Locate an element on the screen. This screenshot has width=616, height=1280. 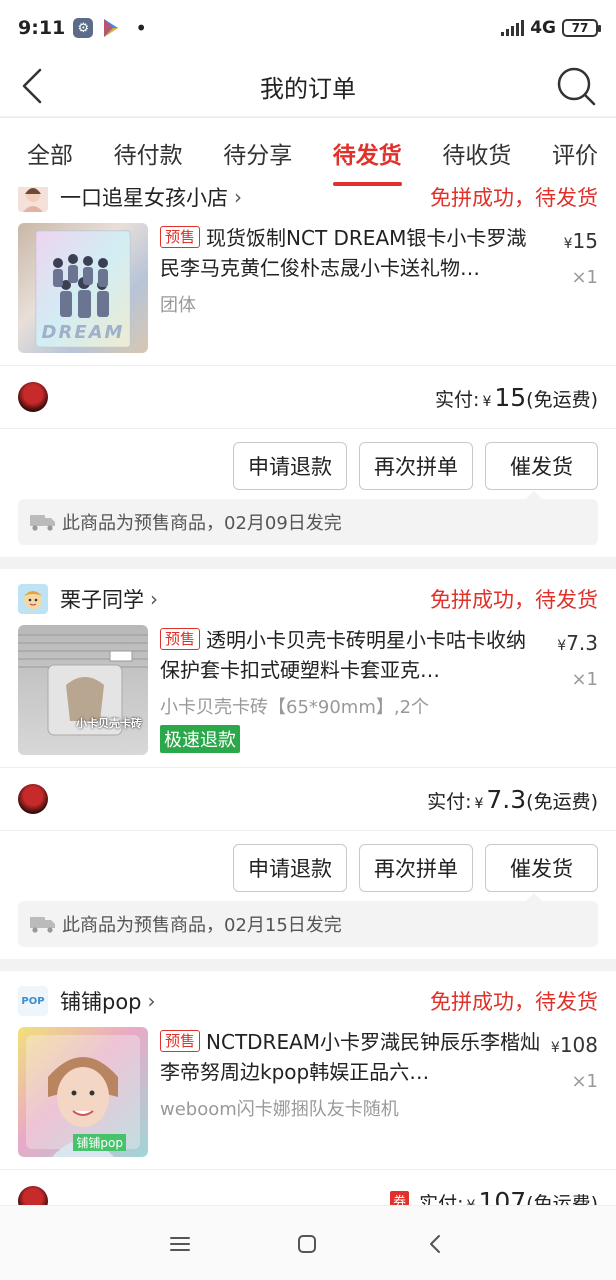
header: 我的订单 is located at coordinates (308, 86).